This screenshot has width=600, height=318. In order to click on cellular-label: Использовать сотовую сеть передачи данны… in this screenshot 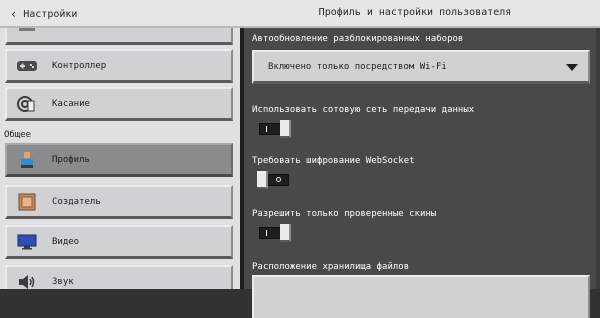, I will do `click(363, 110)`.